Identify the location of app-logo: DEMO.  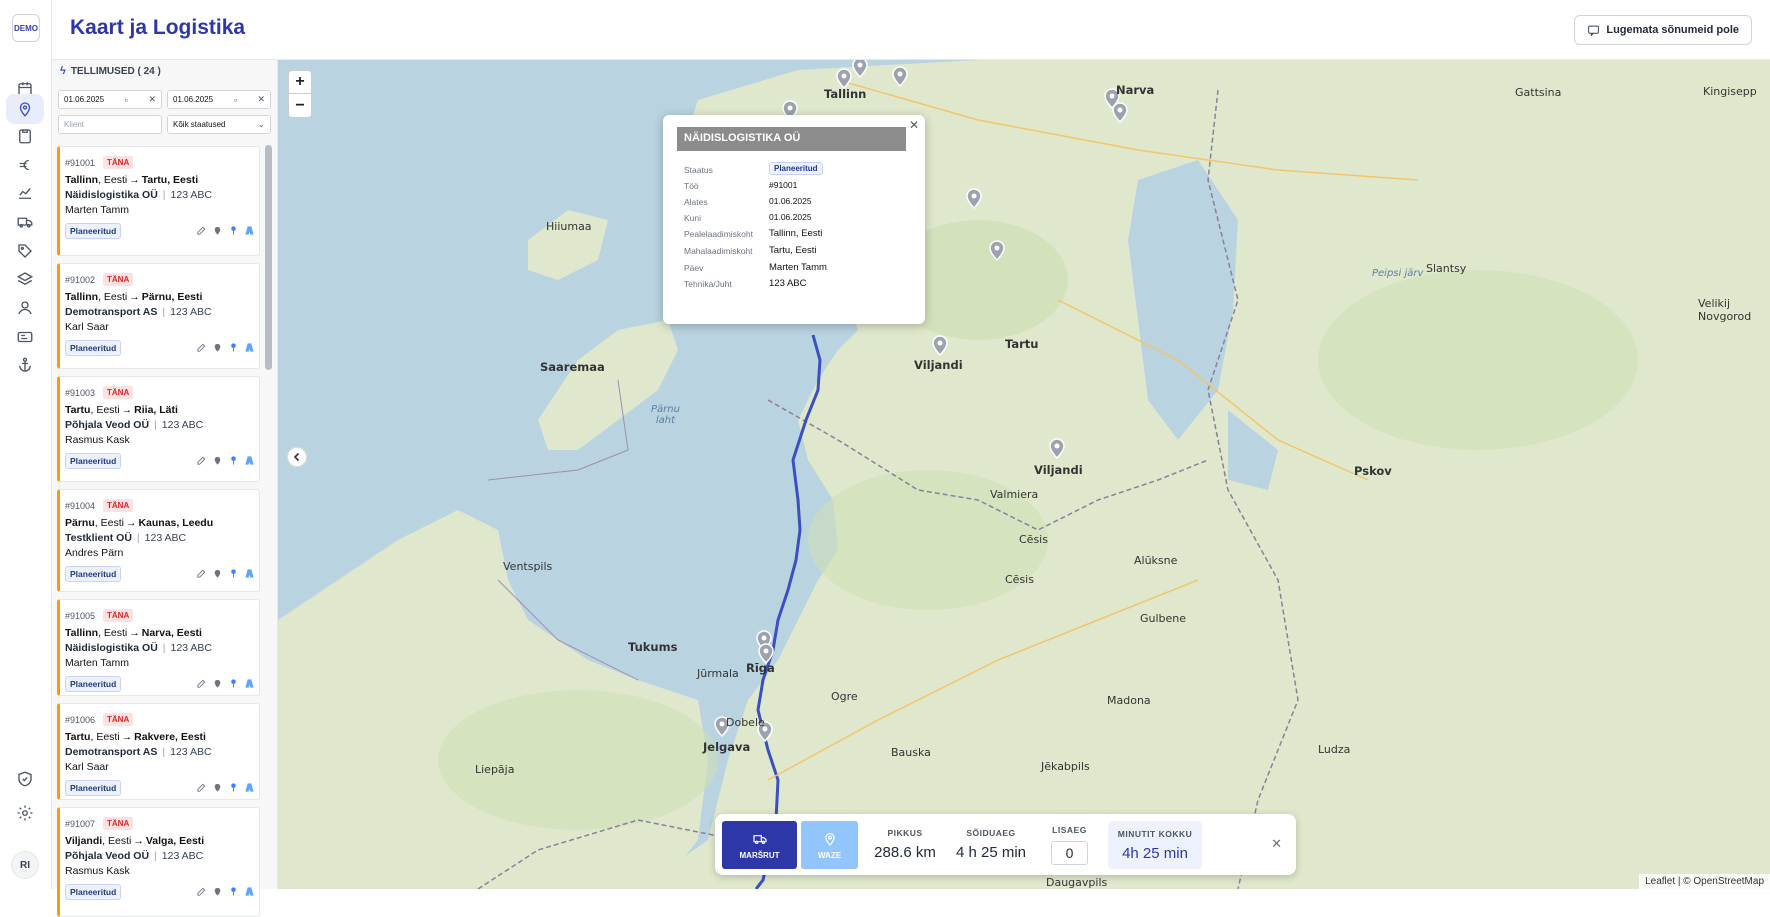
(26, 28).